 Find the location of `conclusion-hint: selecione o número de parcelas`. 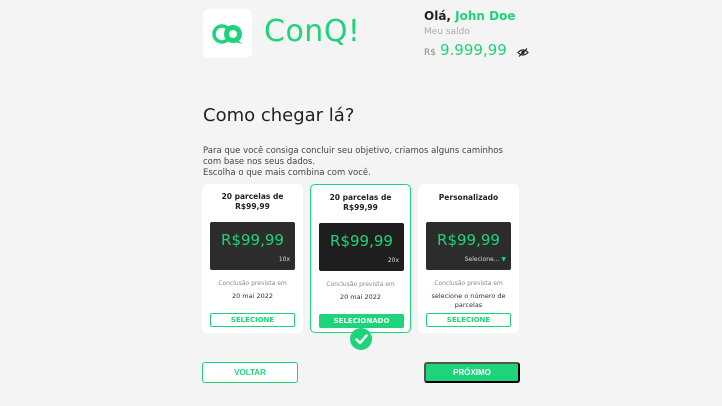

conclusion-hint: selecione o número de parcelas is located at coordinates (468, 300).